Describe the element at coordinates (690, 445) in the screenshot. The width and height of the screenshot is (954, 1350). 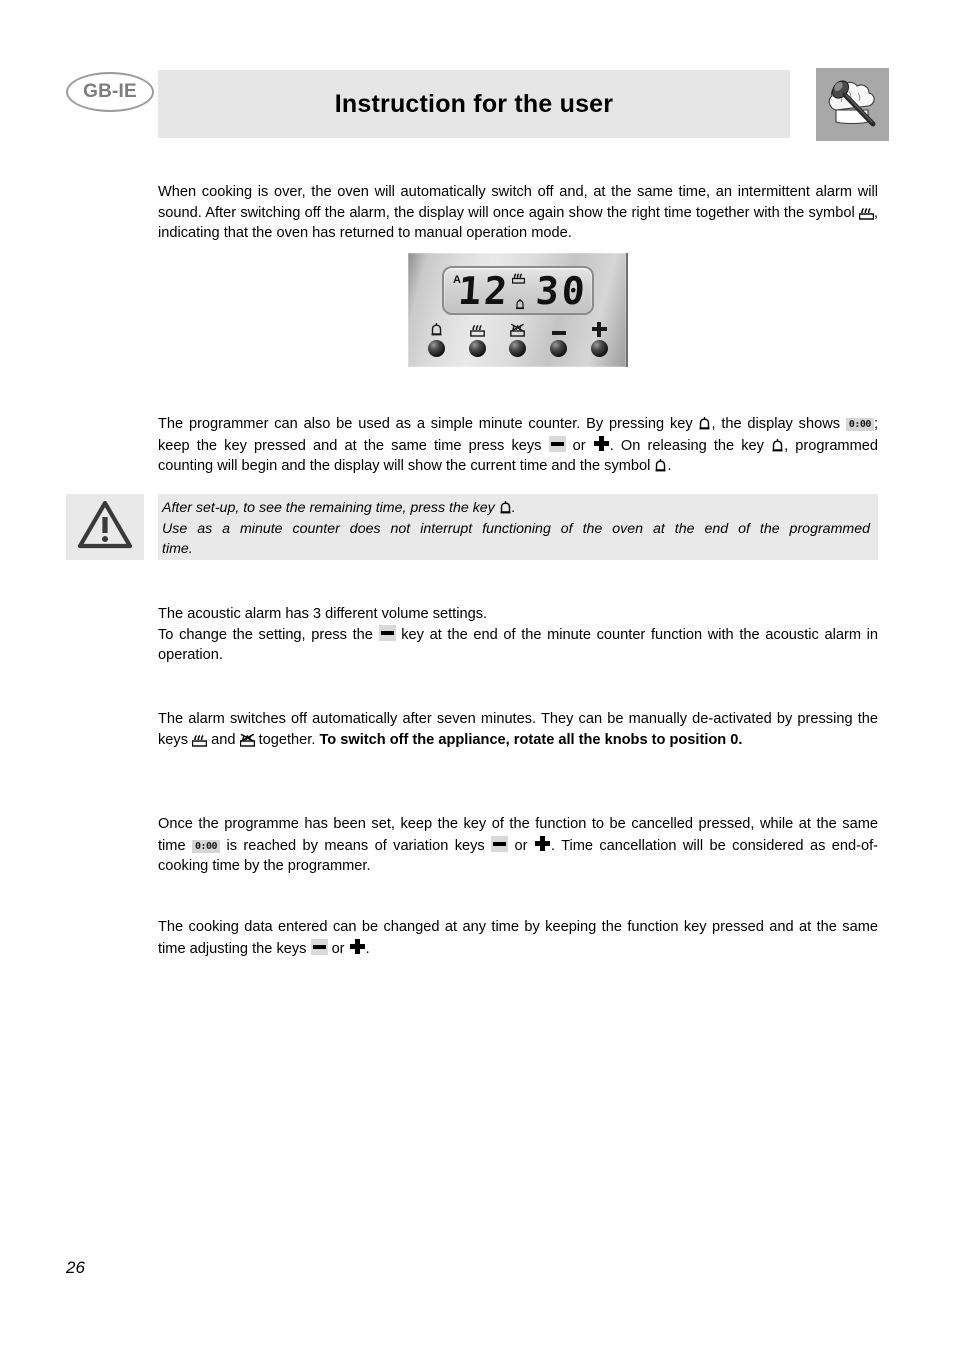
I see `paragraph-text-cont4: . On releasing the key` at that location.